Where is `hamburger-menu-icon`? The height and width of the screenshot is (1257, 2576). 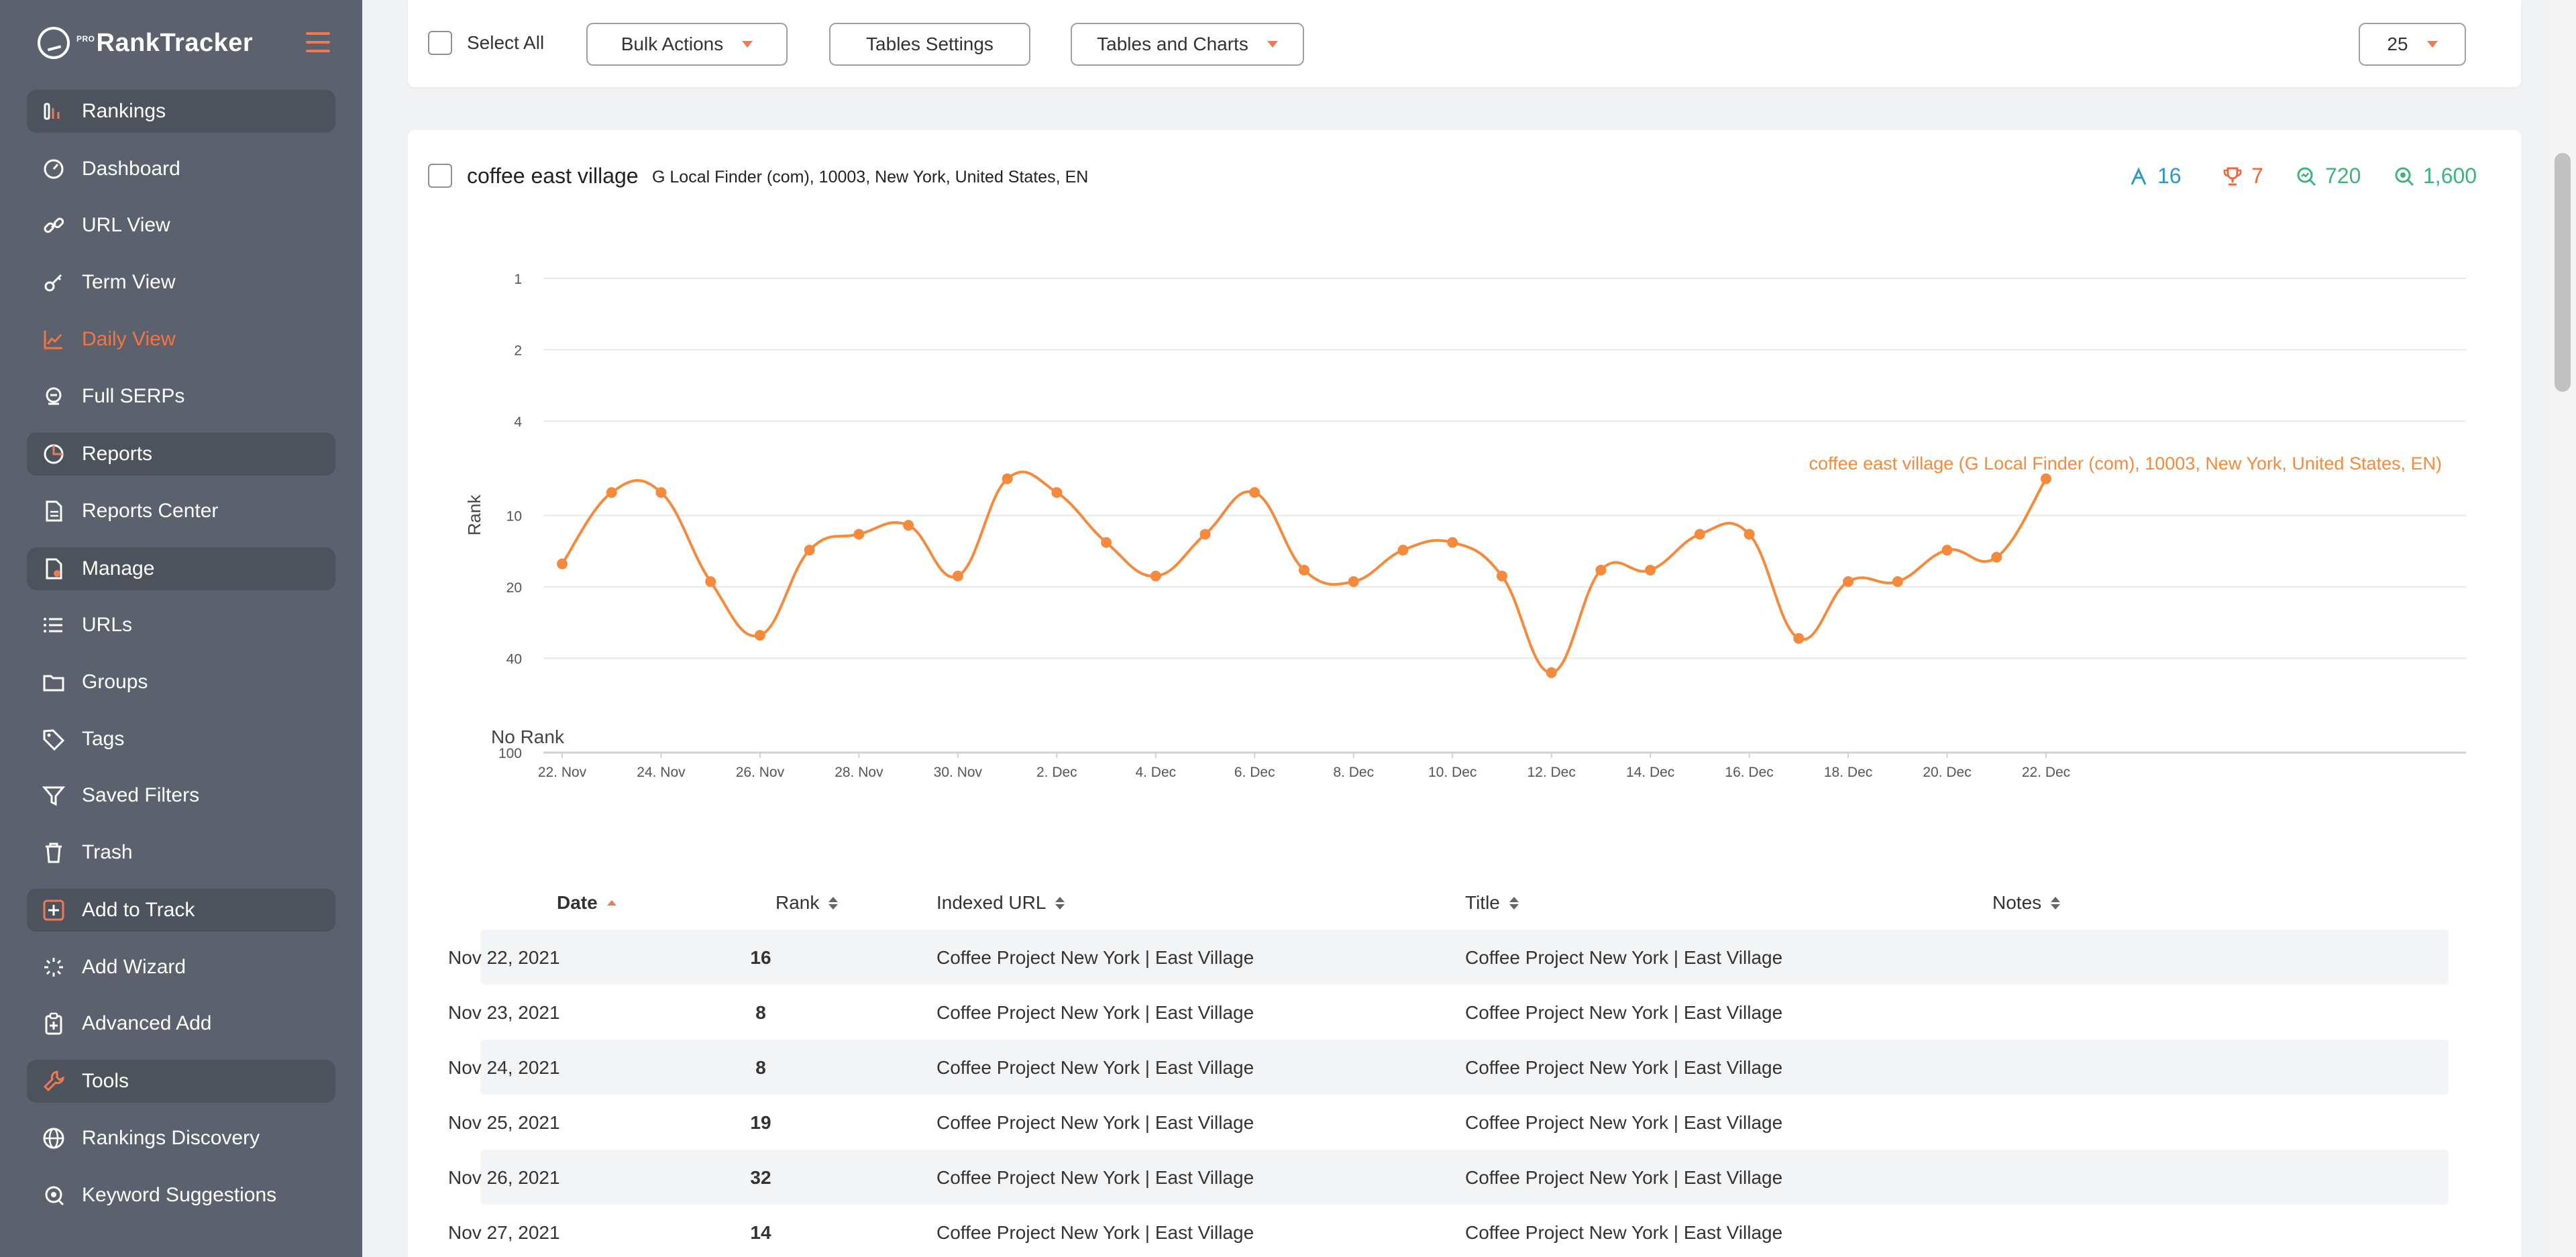 hamburger-menu-icon is located at coordinates (318, 42).